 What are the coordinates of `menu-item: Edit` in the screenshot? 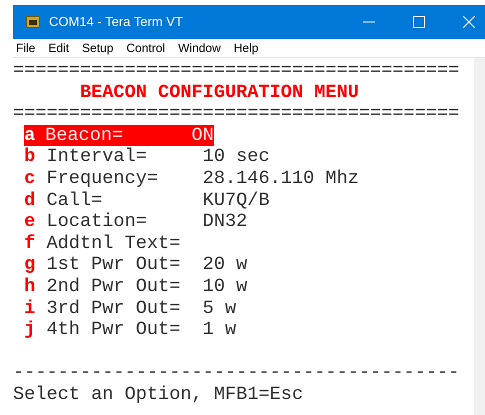 It's located at (59, 48).